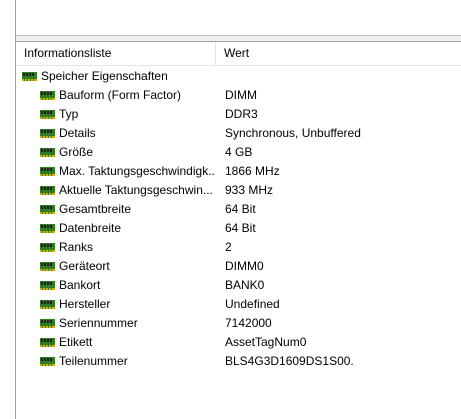 The height and width of the screenshot is (419, 461). What do you see at coordinates (338, 53) in the screenshot?
I see `column-header-wert: Wert` at bounding box center [338, 53].